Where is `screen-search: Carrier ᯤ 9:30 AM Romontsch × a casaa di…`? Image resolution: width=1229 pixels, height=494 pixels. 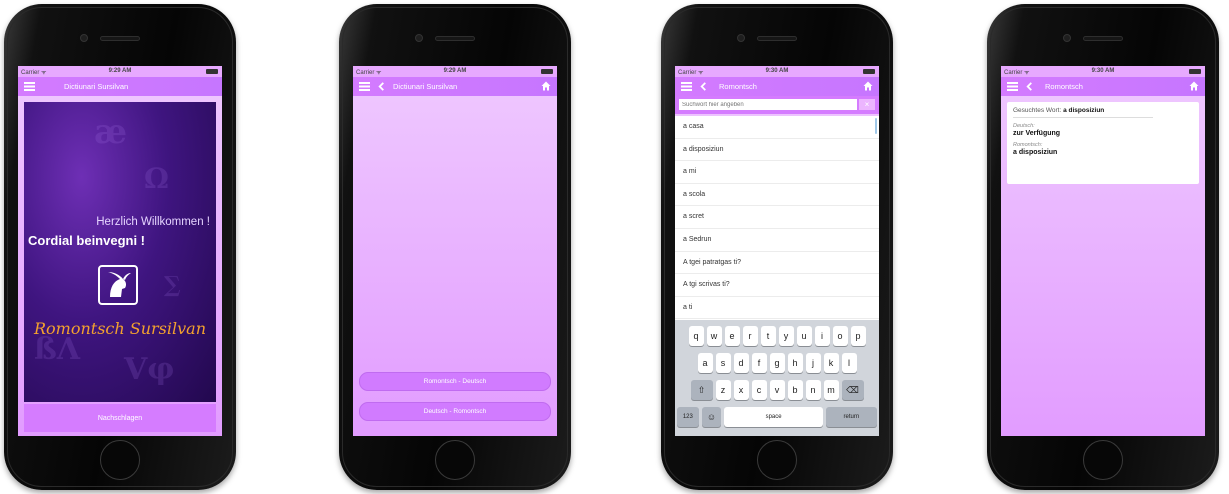 screen-search: Carrier ᯤ 9:30 AM Romontsch × a casaa di… is located at coordinates (777, 251).